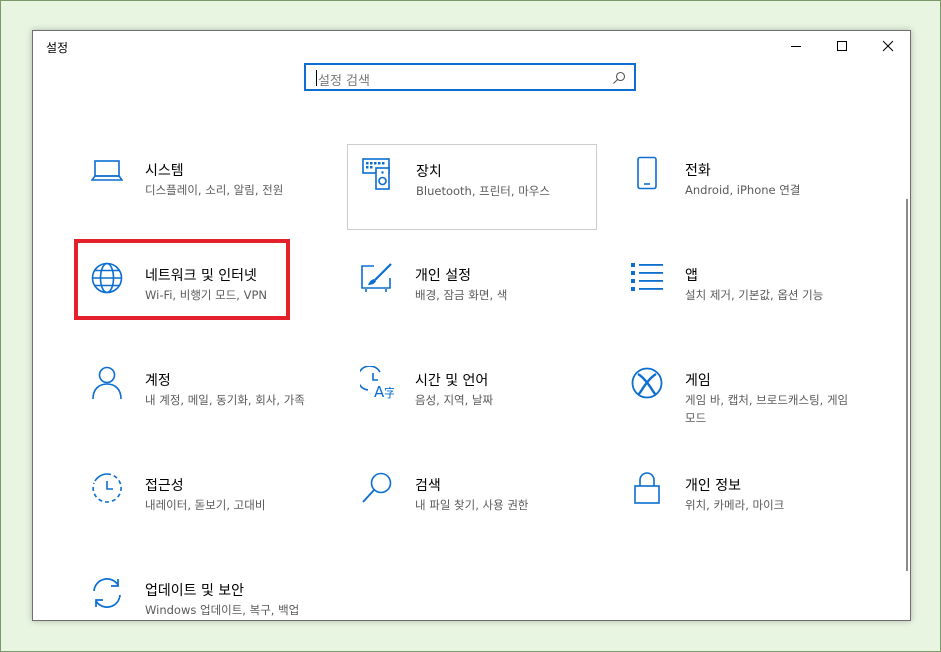  Describe the element at coordinates (205, 505) in the screenshot. I see `tile-subtitle: 내레이터, 돋보기, 고대비` at that location.